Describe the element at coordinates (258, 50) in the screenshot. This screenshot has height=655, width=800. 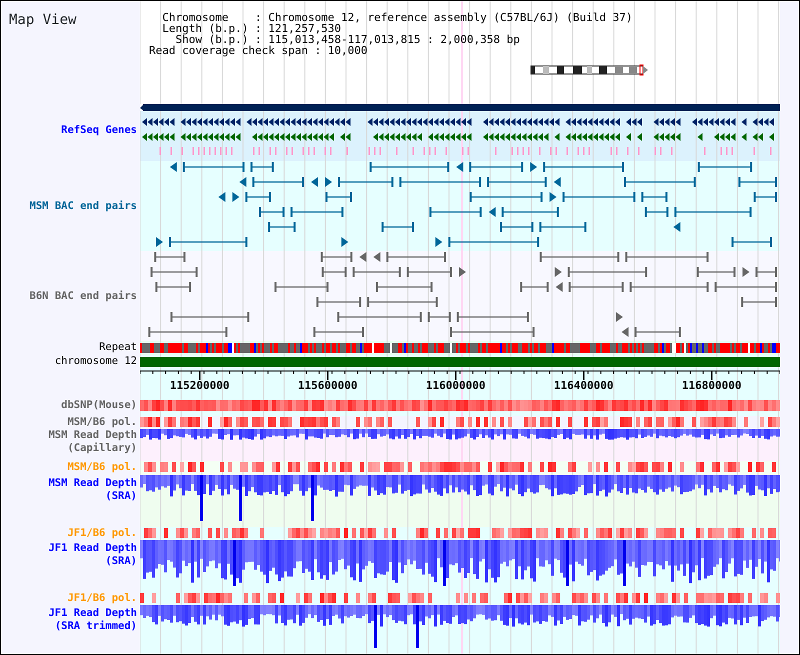
I see `info-line: Read coverage check span : 10,000` at that location.